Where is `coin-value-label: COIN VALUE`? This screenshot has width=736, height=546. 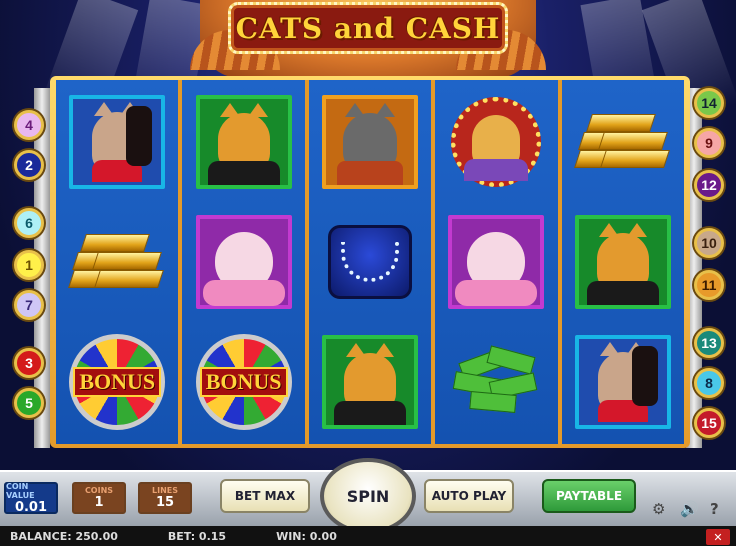 coin-value-label: COIN VALUE is located at coordinates (20, 490).